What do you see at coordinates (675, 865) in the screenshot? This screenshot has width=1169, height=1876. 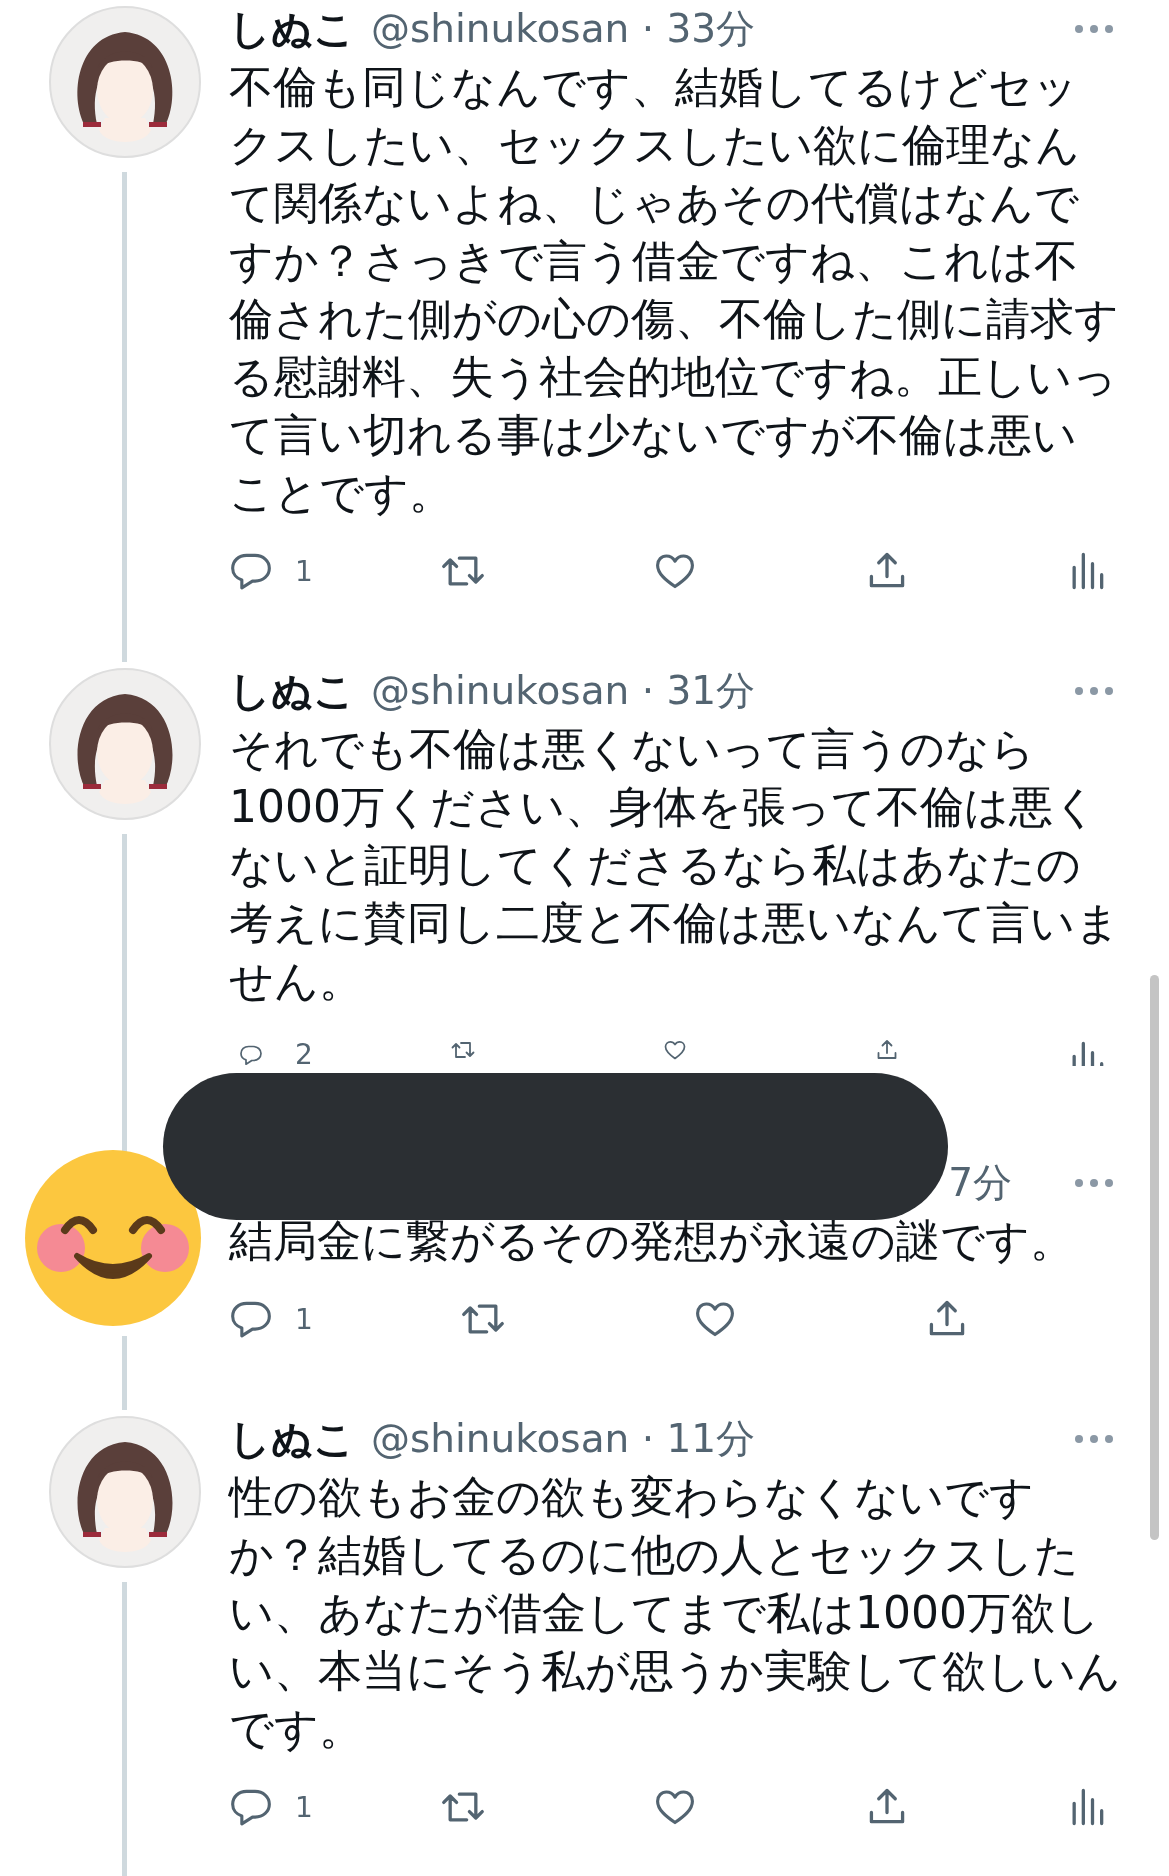 I see `tweet-text: それでも不倫は悪くないって言うのなら1000万ください、身体を張って不倫は悪くないと証明してくださるなら私はあなたの考えに賛同し二度と不倫は悪いなんて言いません。` at bounding box center [675, 865].